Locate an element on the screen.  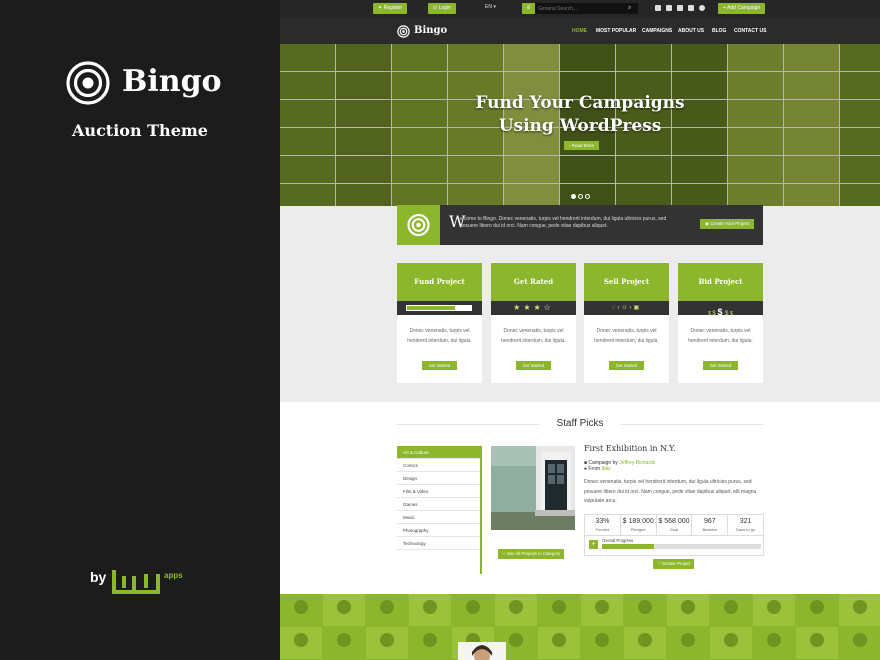
search-category-button: ≡ is located at coordinates (528, 8).